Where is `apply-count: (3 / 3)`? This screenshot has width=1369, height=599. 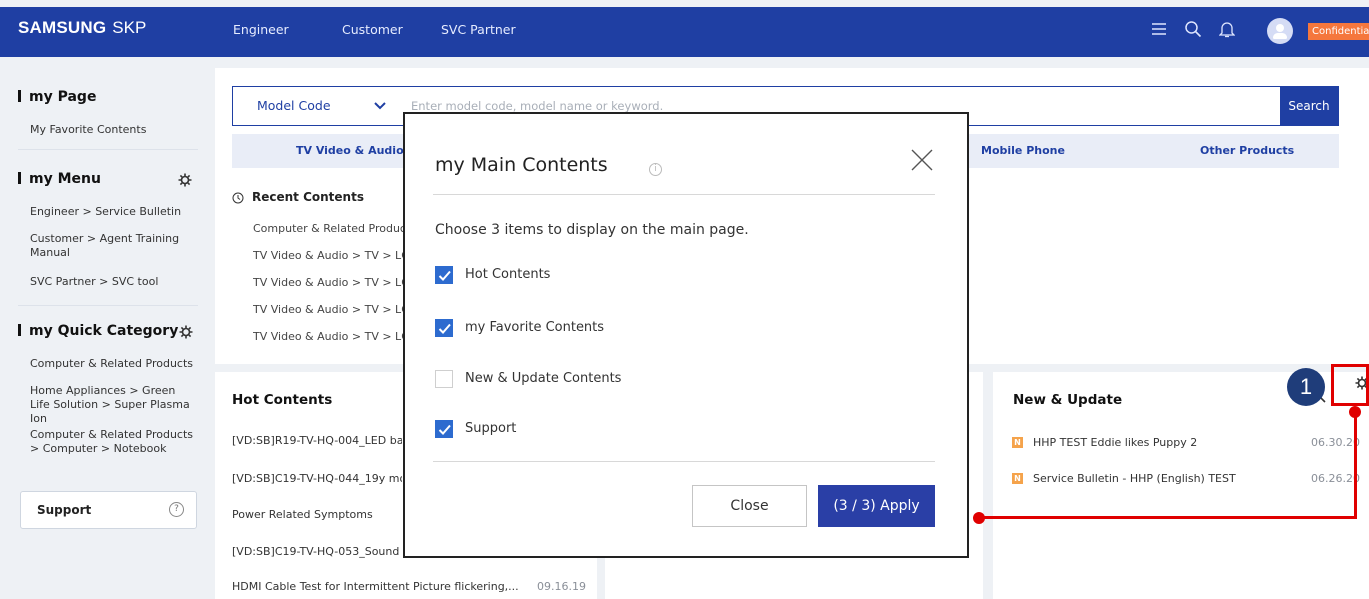 apply-count: (3 / 3) is located at coordinates (854, 506).